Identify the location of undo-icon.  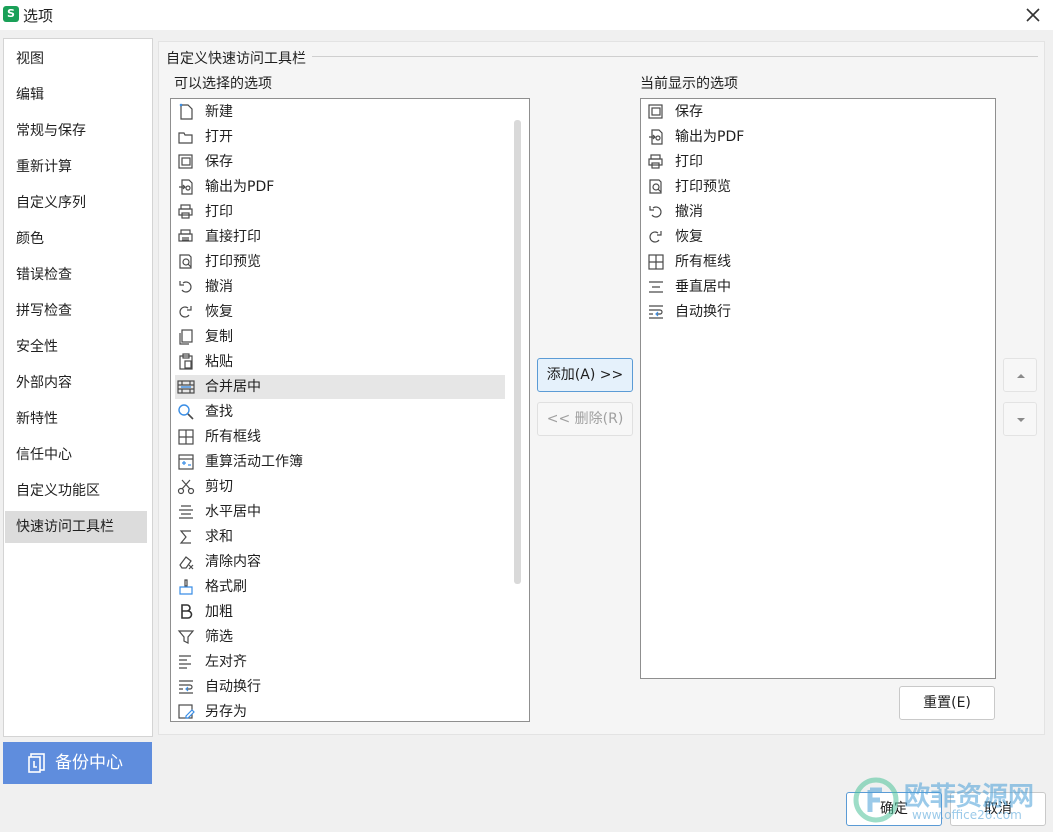
(655, 212).